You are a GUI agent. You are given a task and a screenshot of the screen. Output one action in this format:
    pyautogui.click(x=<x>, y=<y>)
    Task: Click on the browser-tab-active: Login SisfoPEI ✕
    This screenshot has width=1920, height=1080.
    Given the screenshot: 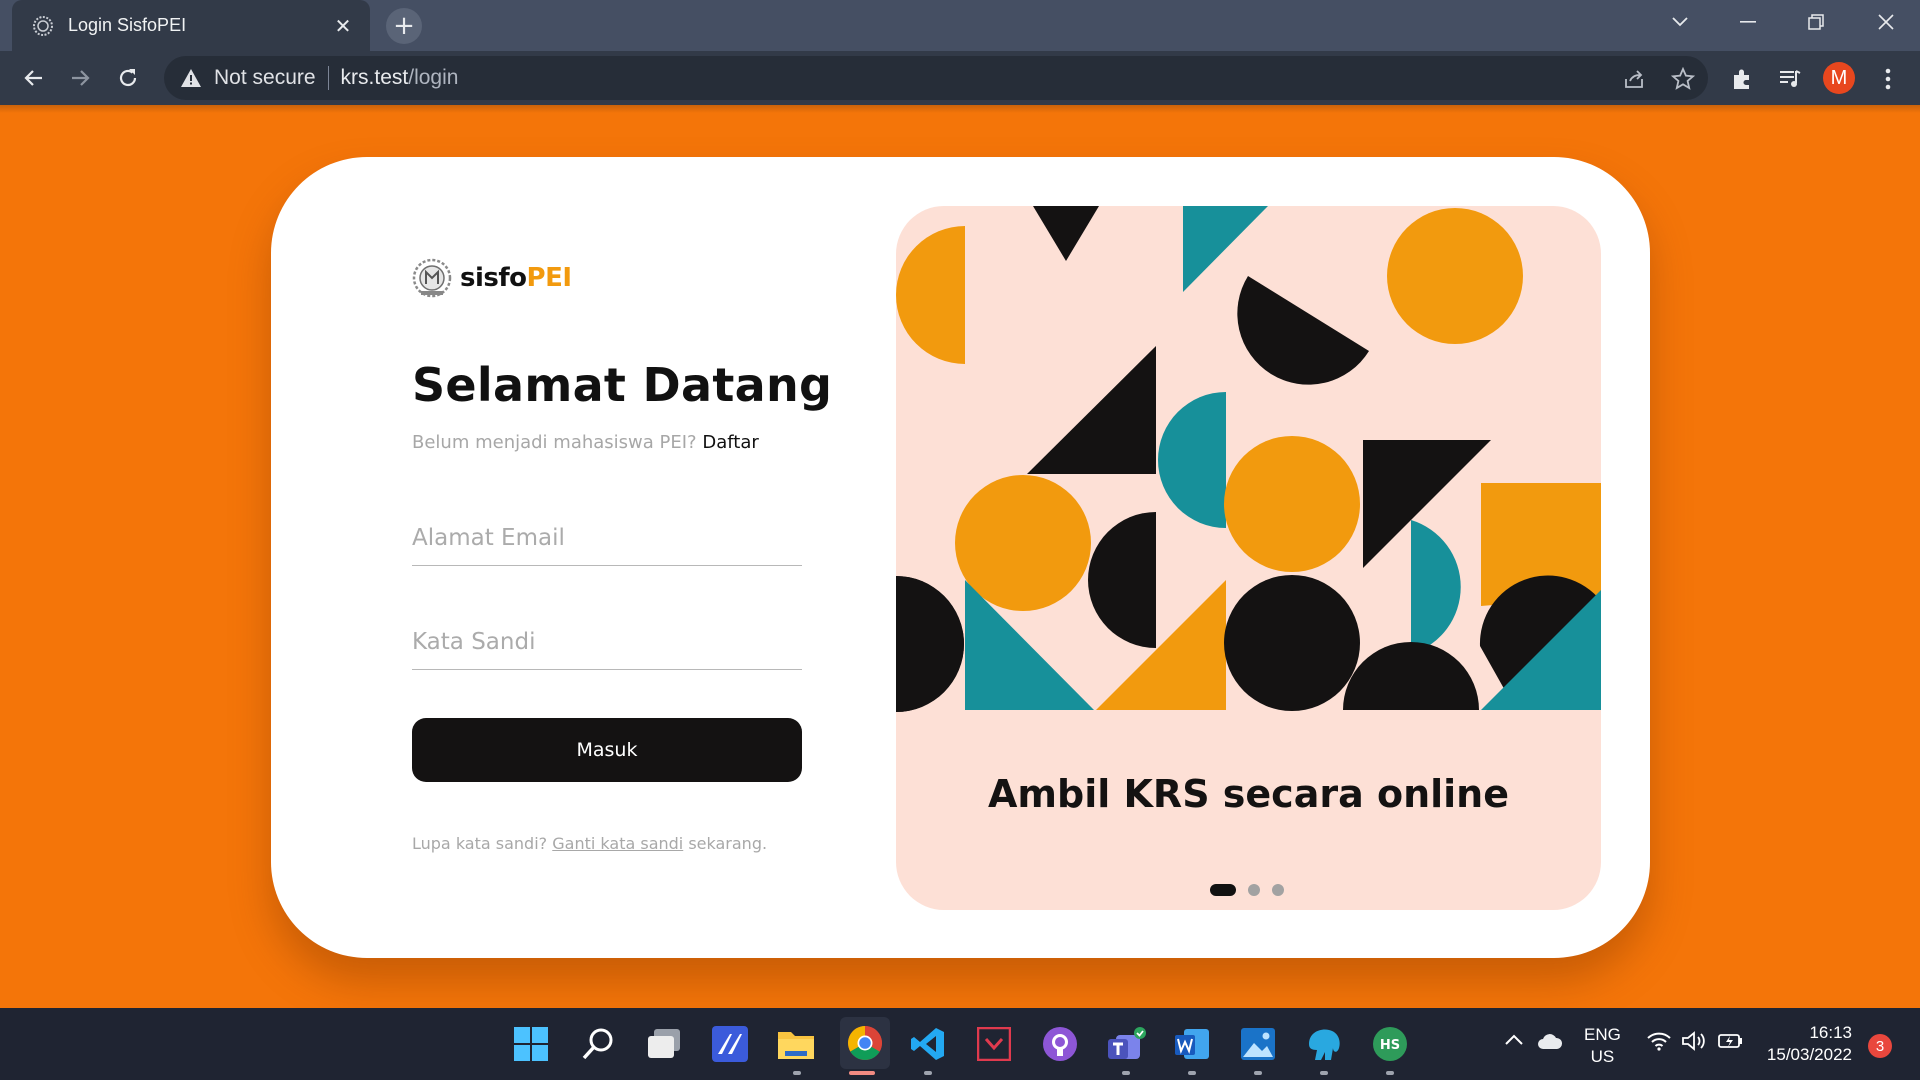 What is the action you would take?
    pyautogui.click(x=191, y=25)
    